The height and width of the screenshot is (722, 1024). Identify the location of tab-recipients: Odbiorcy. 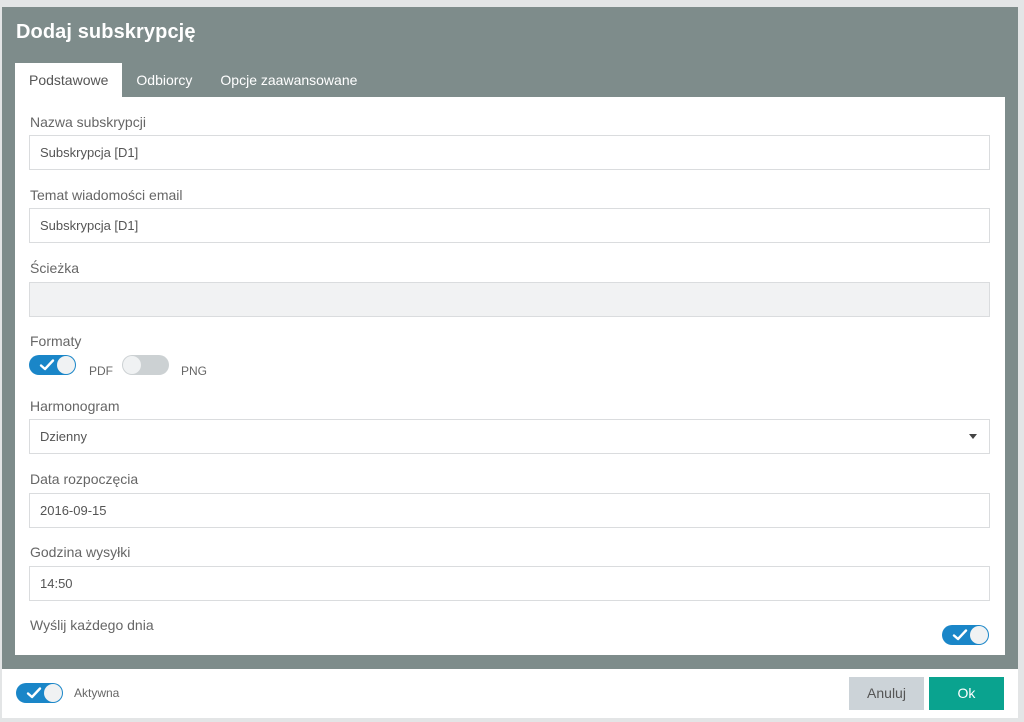
(164, 80).